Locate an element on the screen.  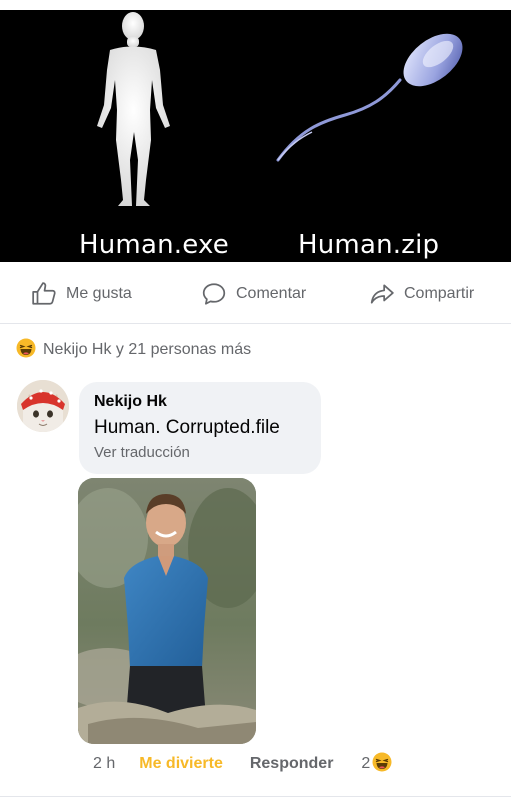
comment-meta: 2 h Me divierte Responder 2 is located at coordinates (242, 764).